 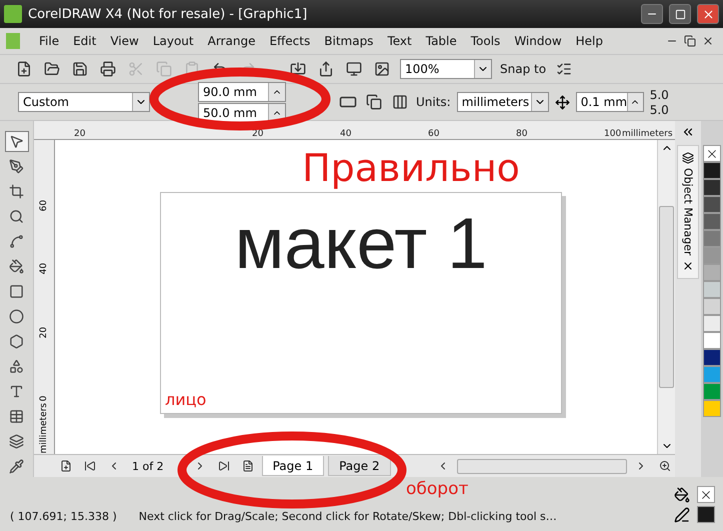 I want to click on ruler-number: 100, so click(x=613, y=134).